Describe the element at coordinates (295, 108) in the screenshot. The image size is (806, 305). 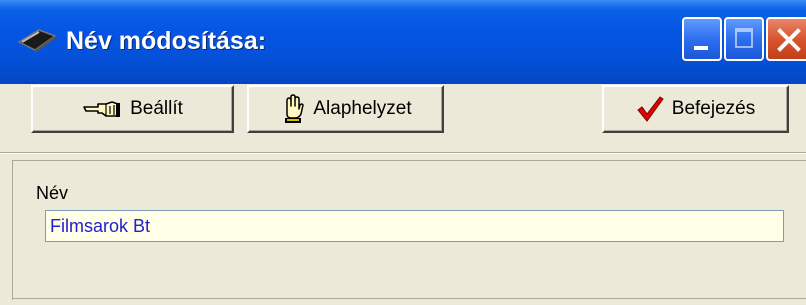
I see `raised-hand-icon` at that location.